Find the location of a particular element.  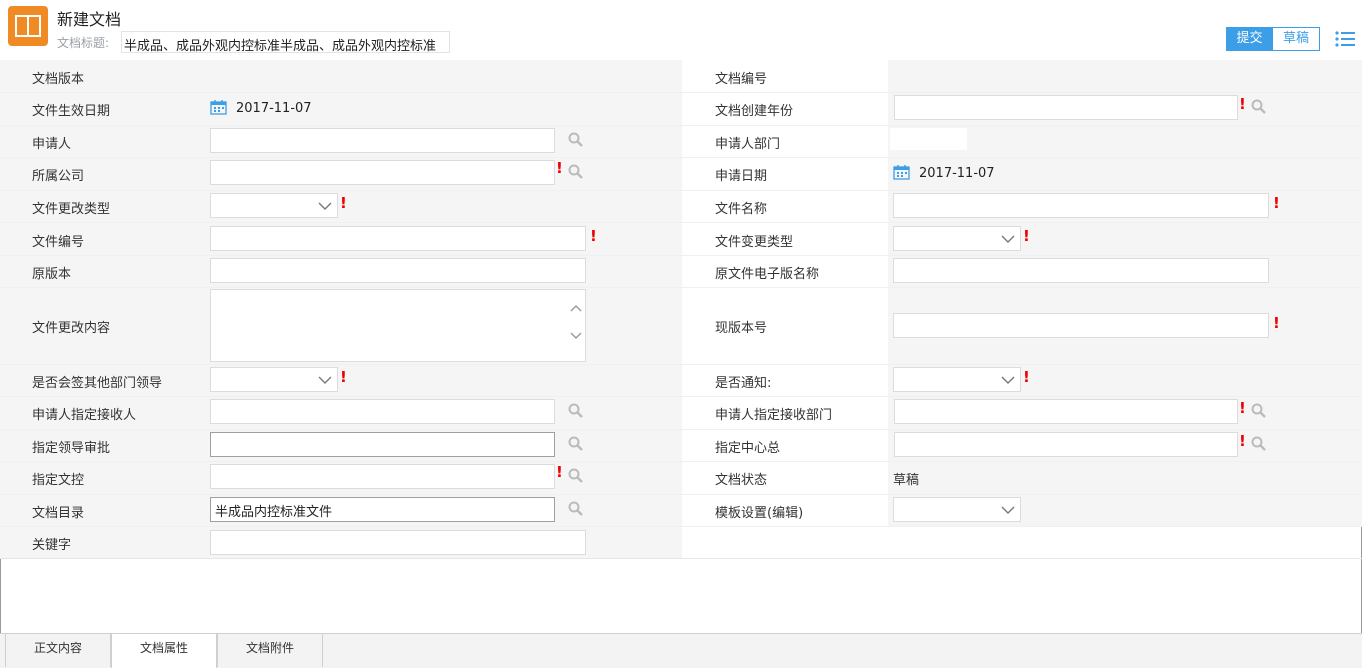

action-buttons: 提交 草稿 is located at coordinates (1273, 39).